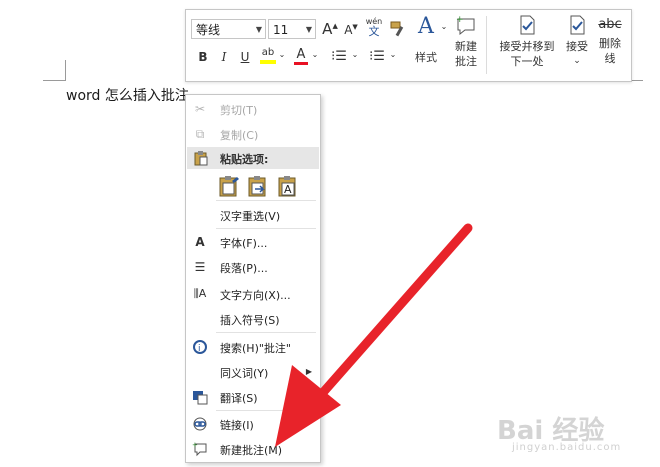 Image resolution: width=660 pixels, height=467 pixels. Describe the element at coordinates (567, 447) in the screenshot. I see `baidu-watermark-url: jingyan.baidu.com` at that location.